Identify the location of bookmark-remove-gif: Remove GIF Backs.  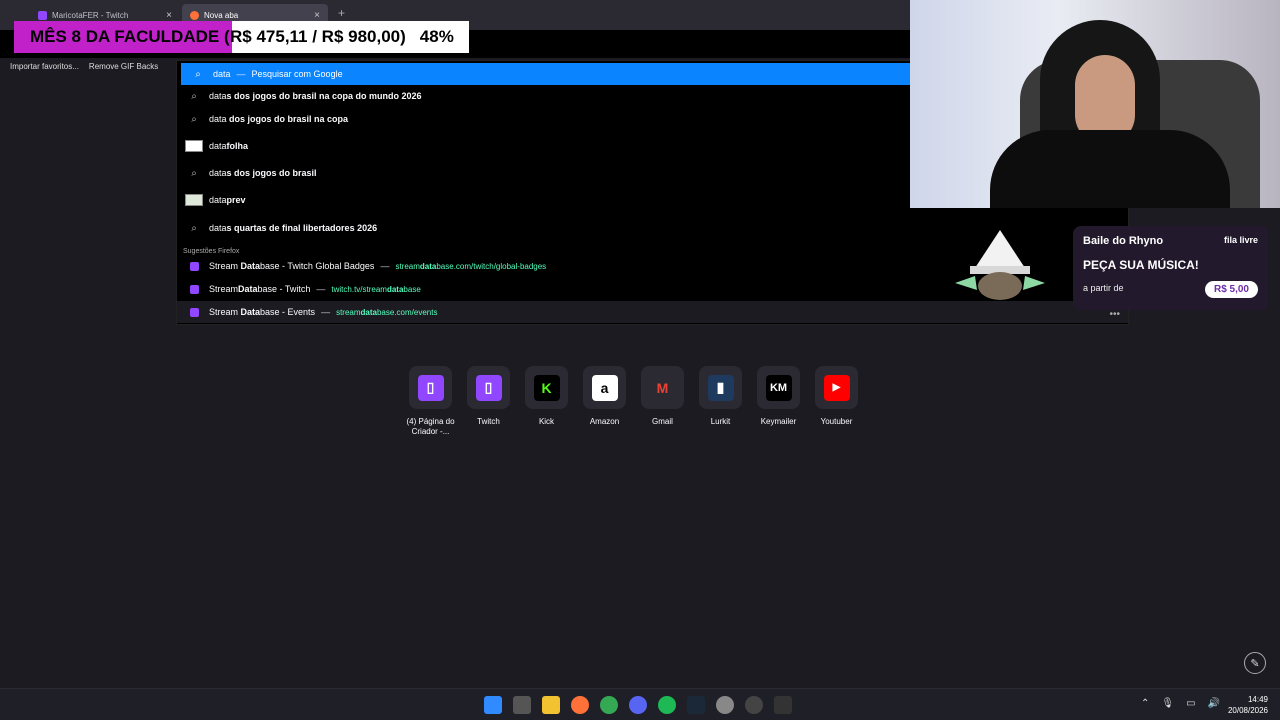
(123, 66).